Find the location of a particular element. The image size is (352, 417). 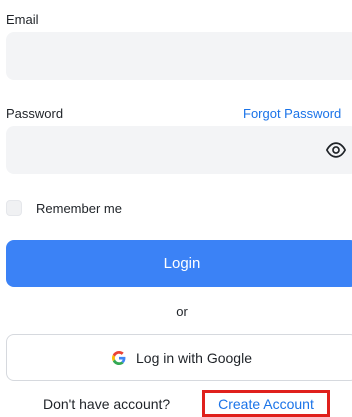

eye-icon is located at coordinates (336, 150).